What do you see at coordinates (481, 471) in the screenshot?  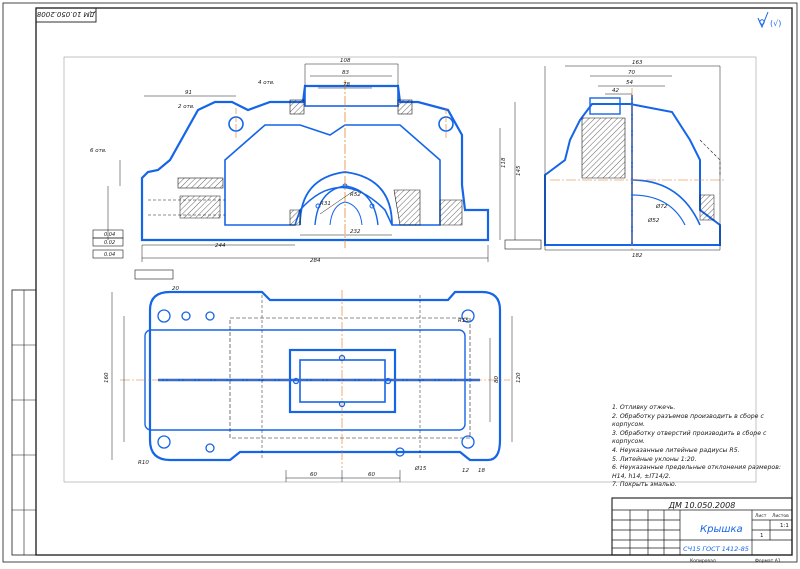 I see `dim-label: 18` at bounding box center [481, 471].